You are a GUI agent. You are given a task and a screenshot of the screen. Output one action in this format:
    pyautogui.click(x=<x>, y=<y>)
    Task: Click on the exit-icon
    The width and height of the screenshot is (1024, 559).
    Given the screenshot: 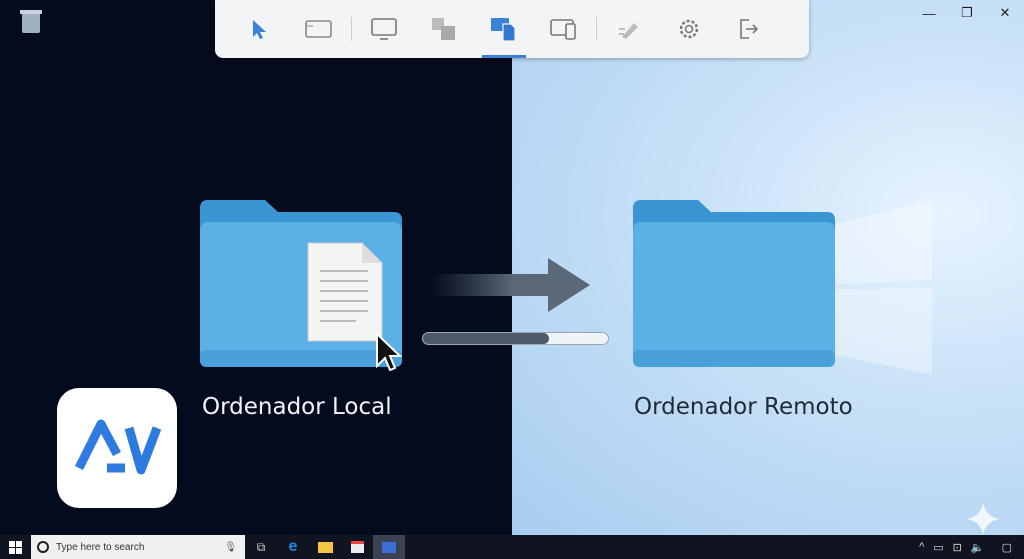 What is the action you would take?
    pyautogui.click(x=749, y=29)
    